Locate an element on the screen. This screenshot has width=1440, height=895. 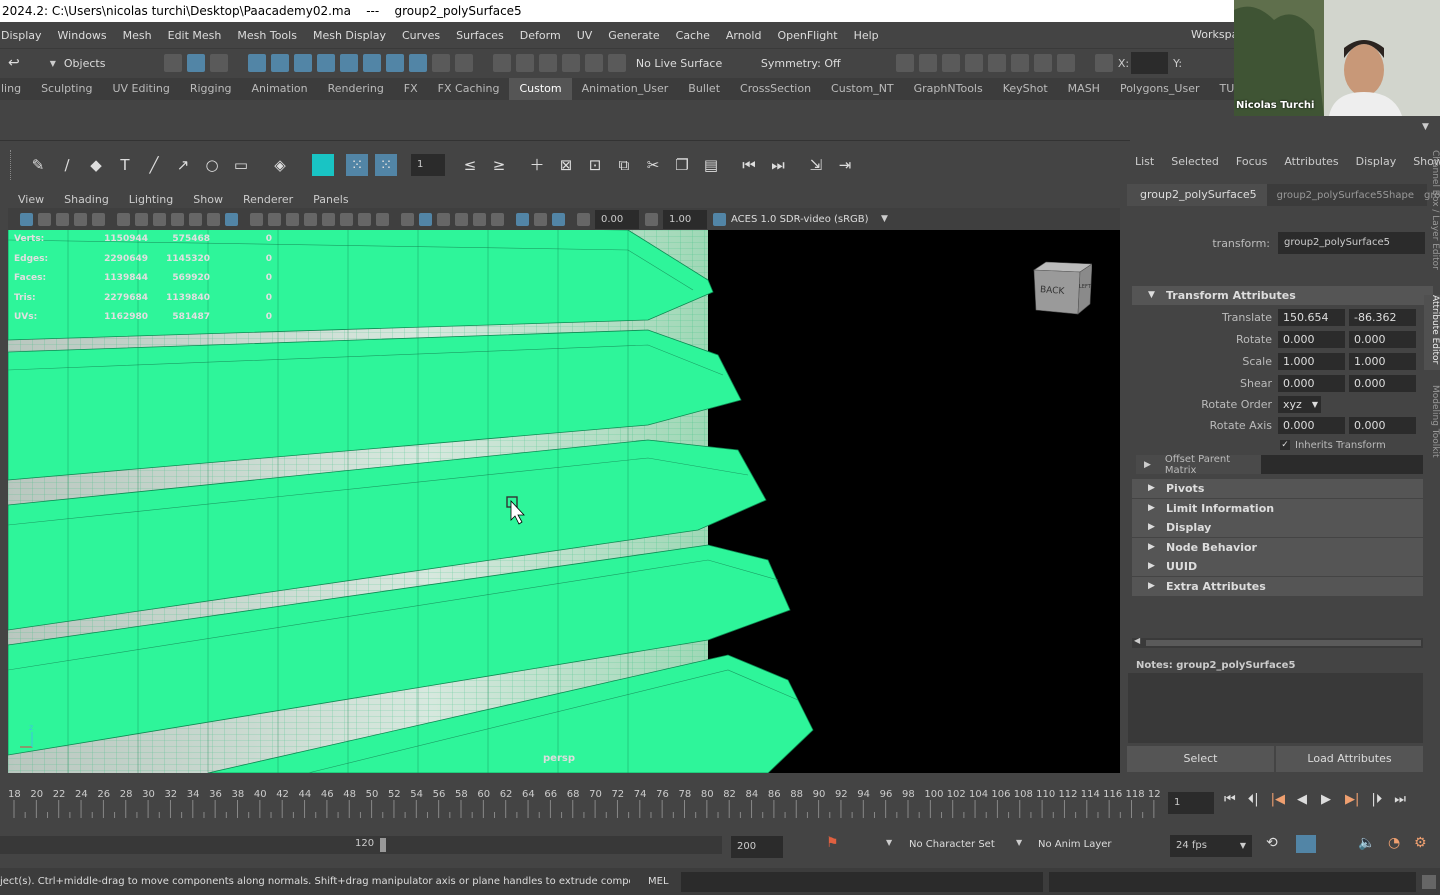
step-back-key-icon: ⏴| is located at coordinates (1253, 799).